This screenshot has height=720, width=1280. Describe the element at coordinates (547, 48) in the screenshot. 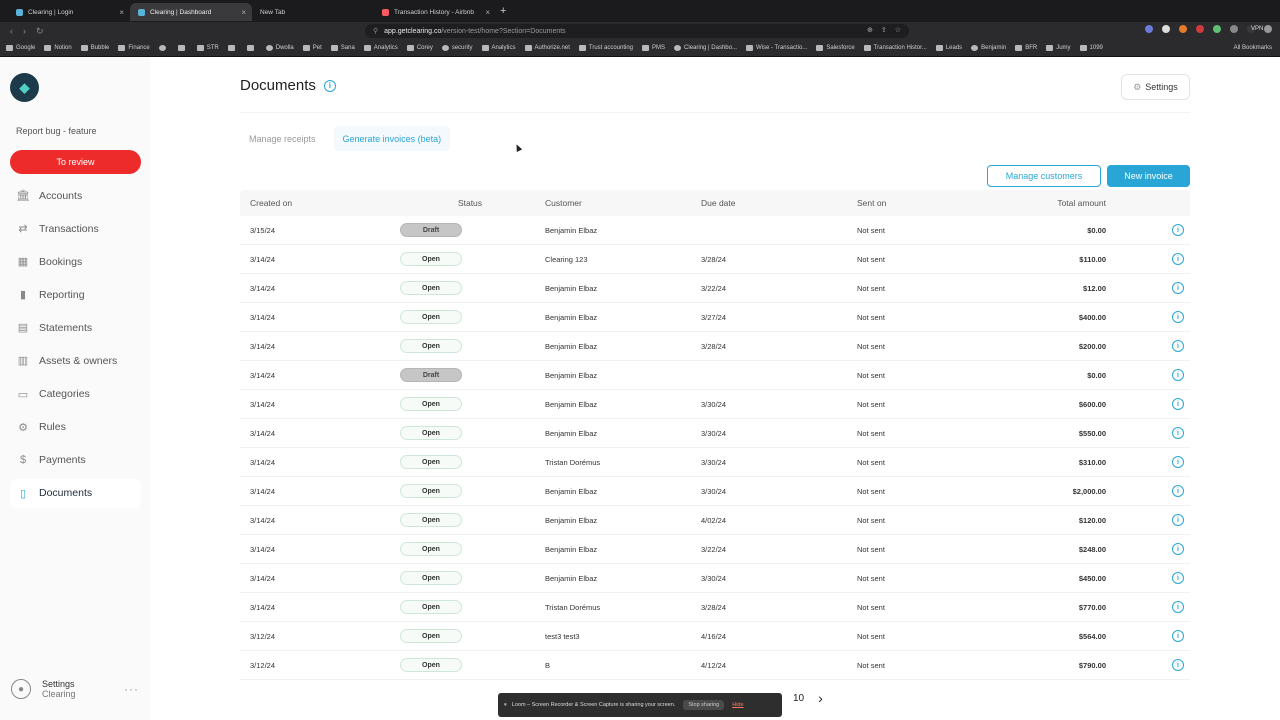

I see `bookmark-item: Authorize.net` at that location.